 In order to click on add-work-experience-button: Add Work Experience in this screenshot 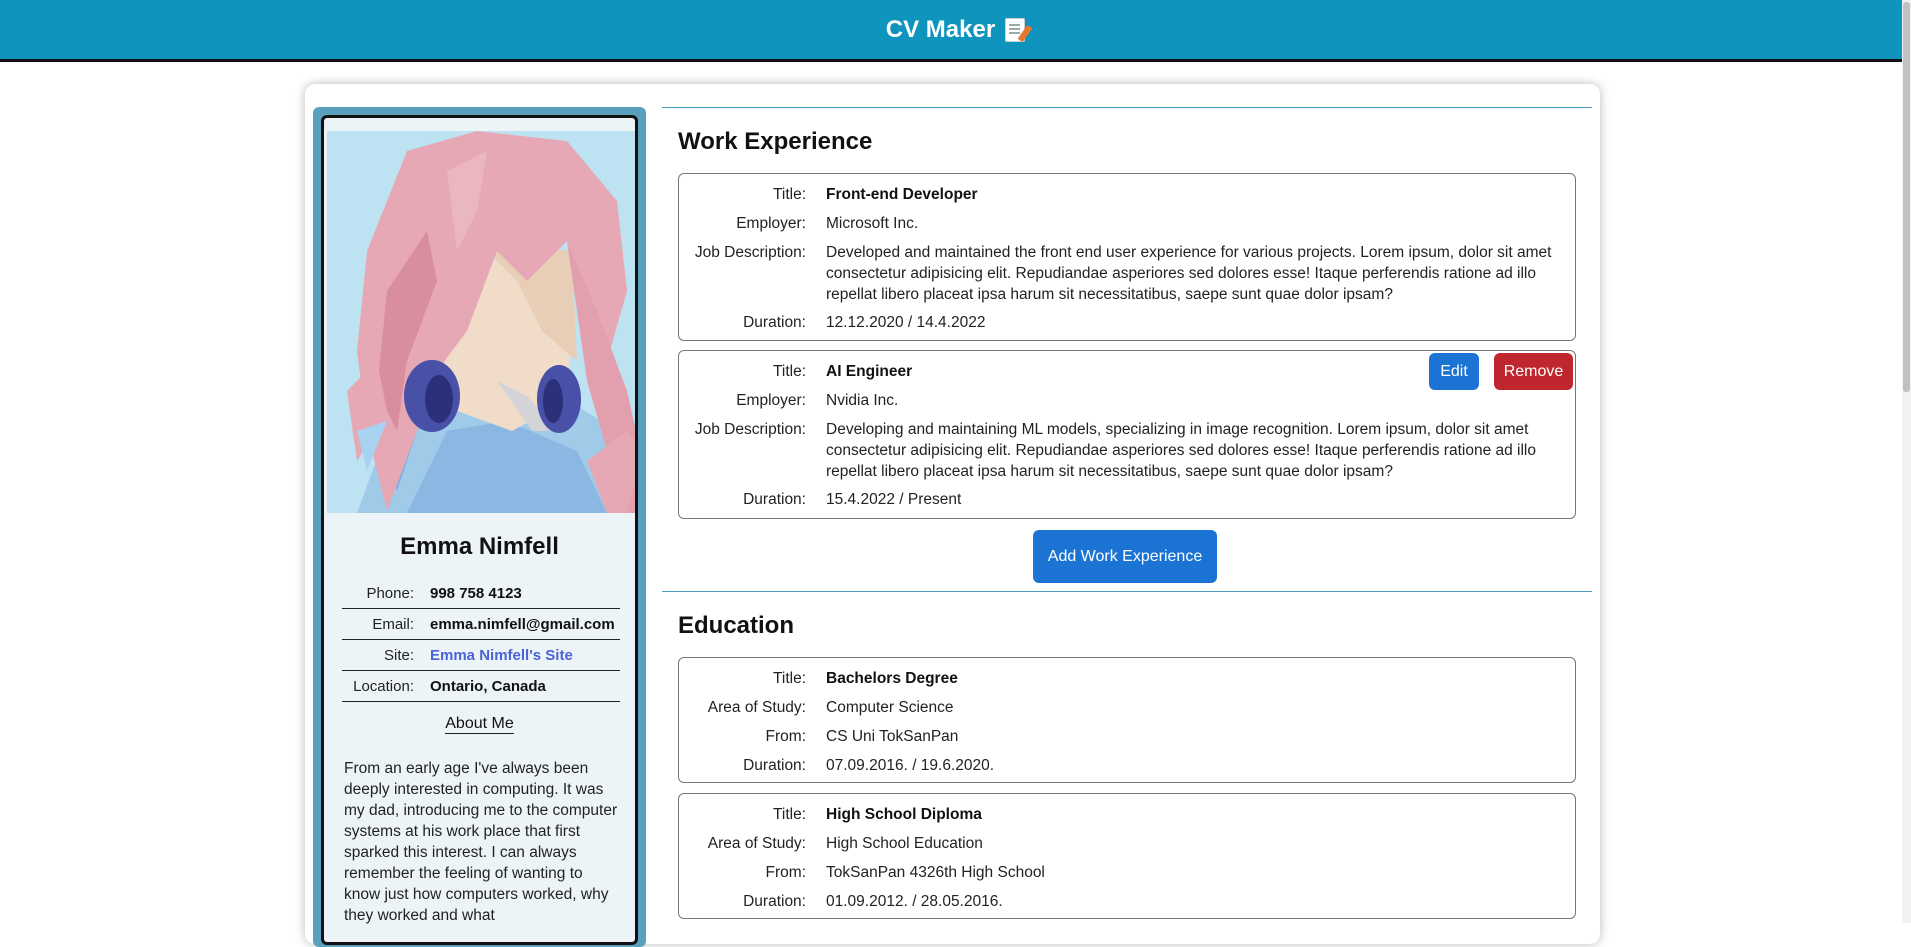, I will do `click(1125, 556)`.